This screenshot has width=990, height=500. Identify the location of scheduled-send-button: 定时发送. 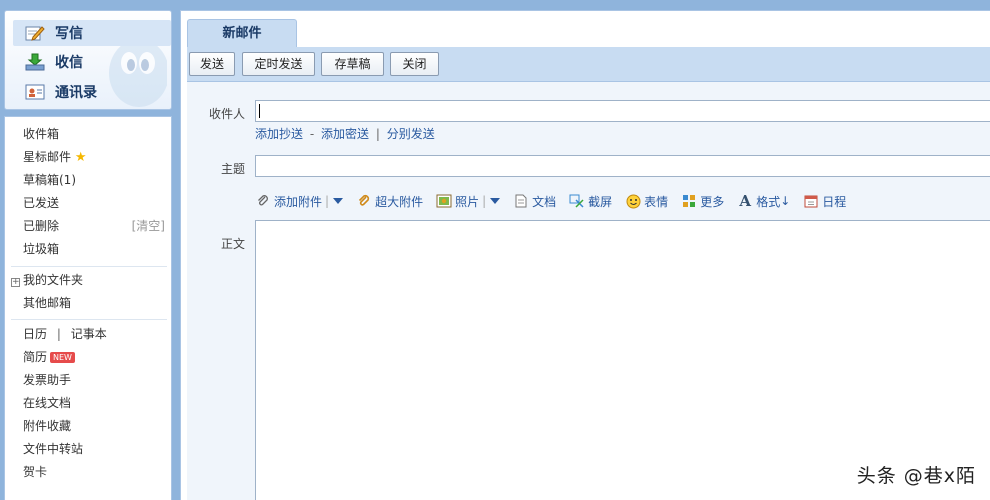
(278, 64).